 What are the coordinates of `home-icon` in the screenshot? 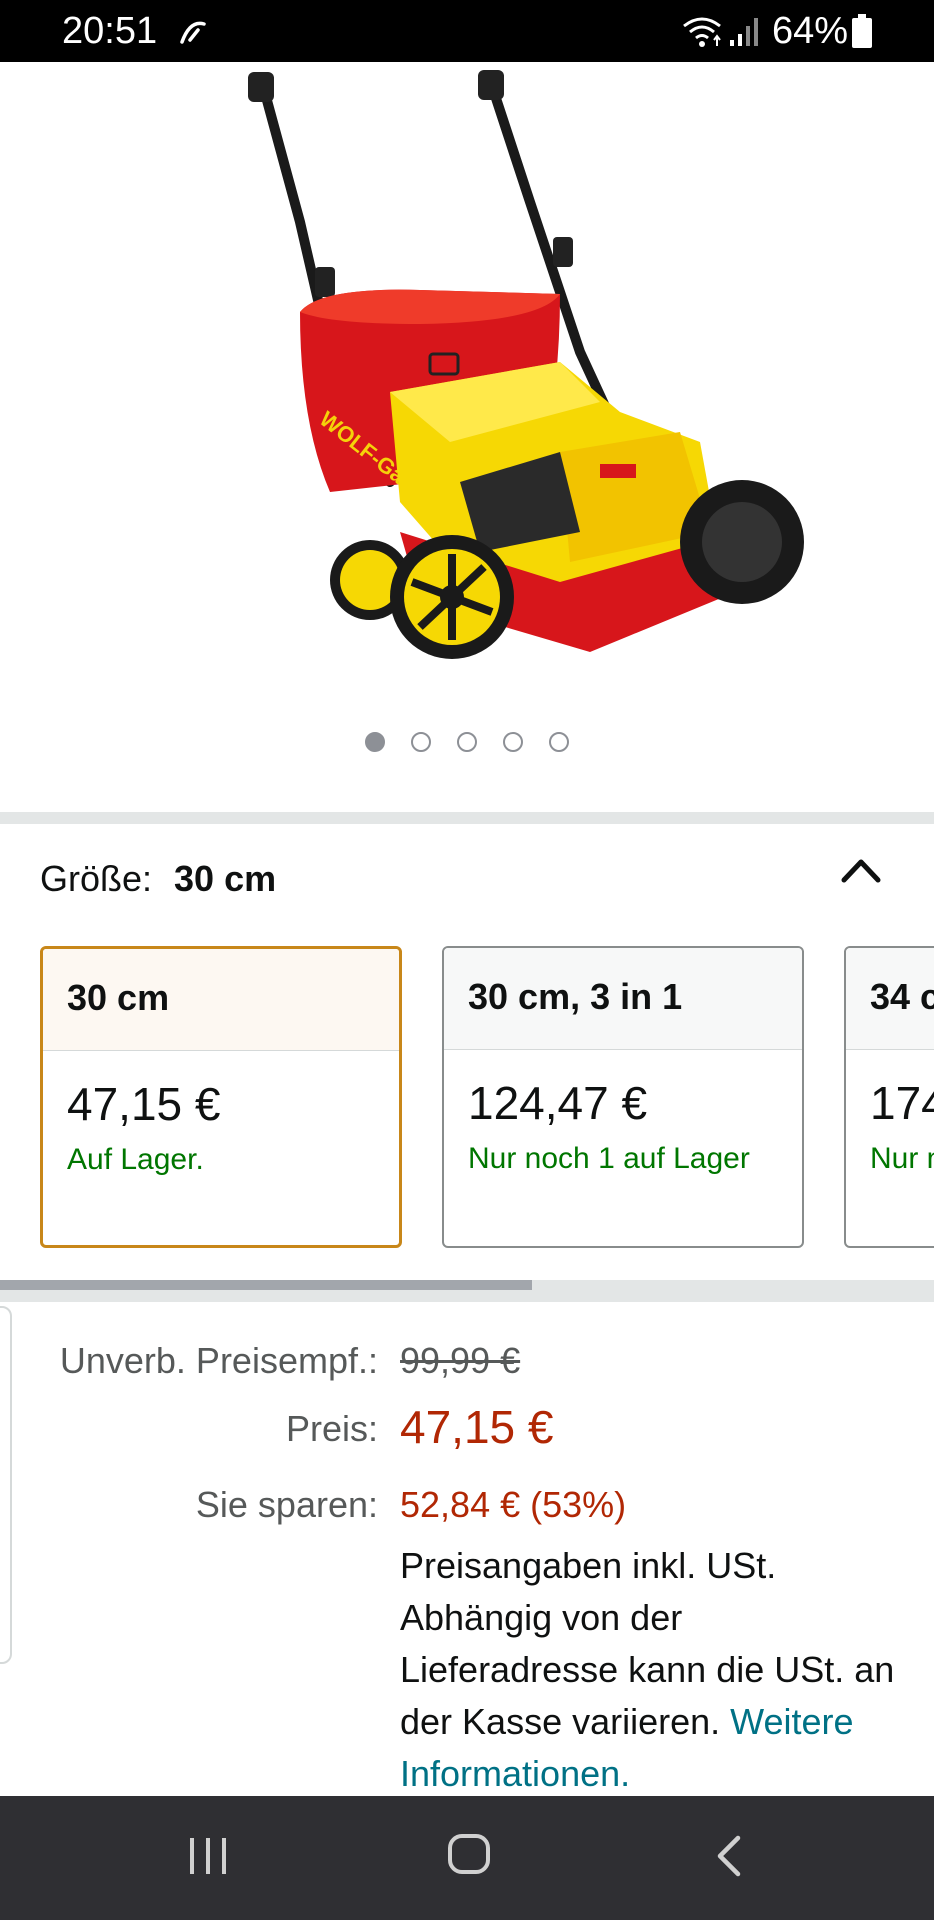 It's located at (469, 1854).